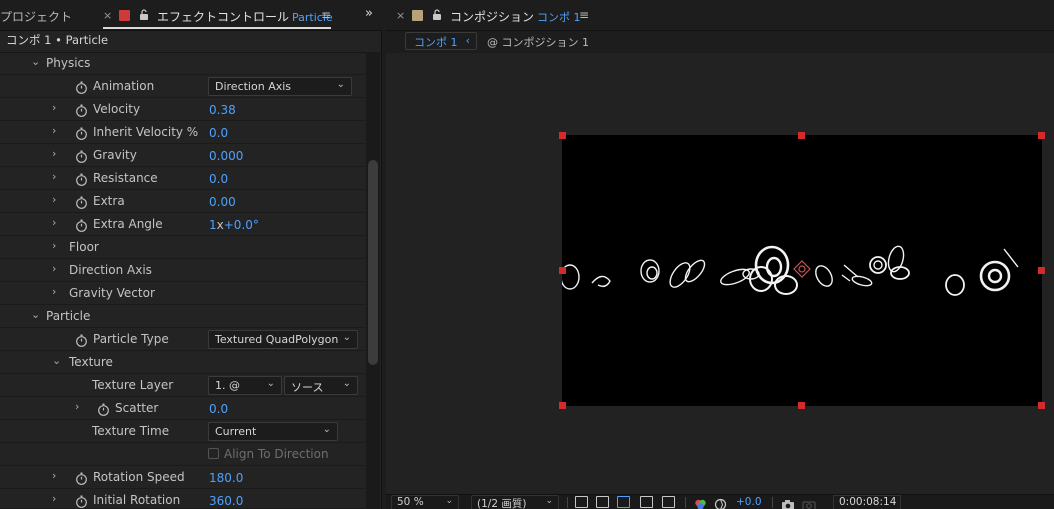 Image resolution: width=1054 pixels, height=509 pixels. Describe the element at coordinates (182, 63) in the screenshot. I see `group-physics: ⌄ Physics` at that location.